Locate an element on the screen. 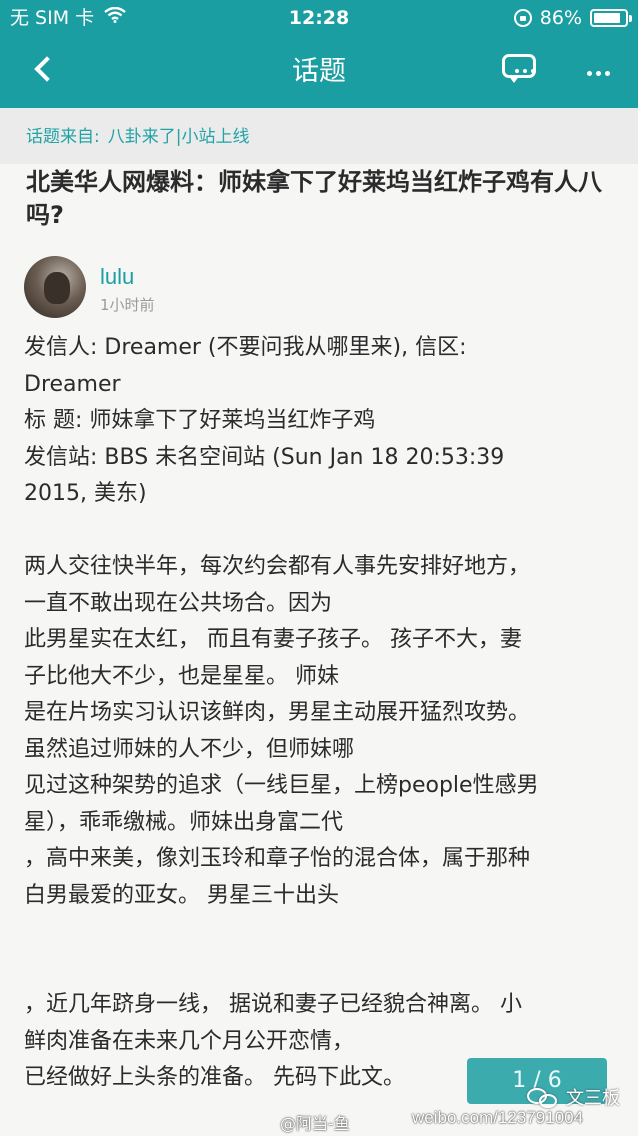 The width and height of the screenshot is (638, 1136). status-right: 86% is located at coordinates (572, 18).